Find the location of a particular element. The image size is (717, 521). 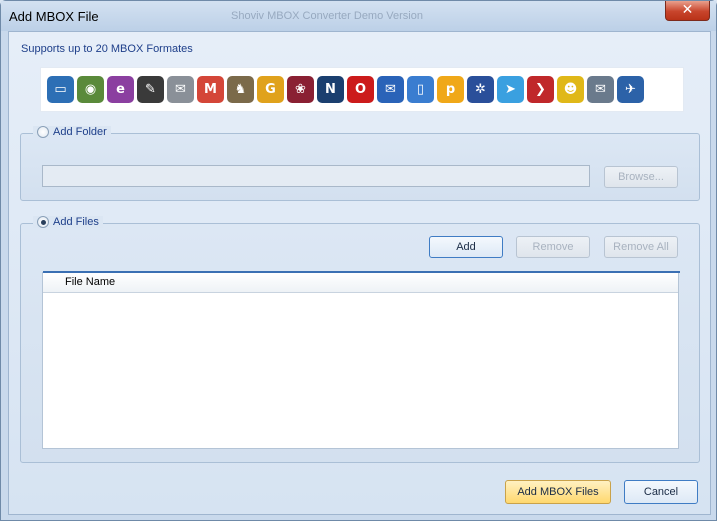

arrow-icon: ❯ is located at coordinates (540, 89).